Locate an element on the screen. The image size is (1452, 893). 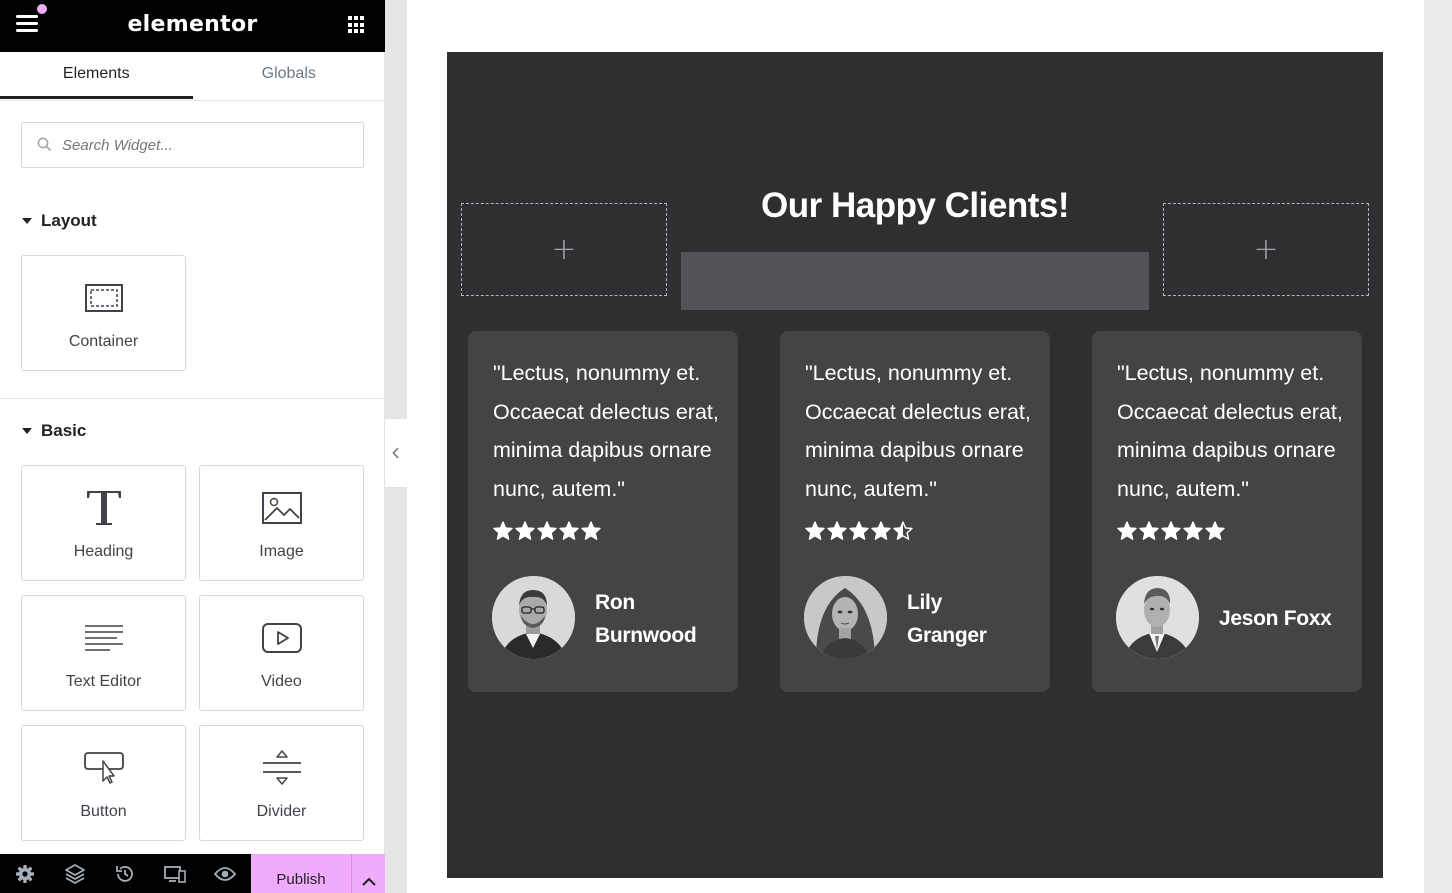
tab-globals: Globals is located at coordinates (289, 76).